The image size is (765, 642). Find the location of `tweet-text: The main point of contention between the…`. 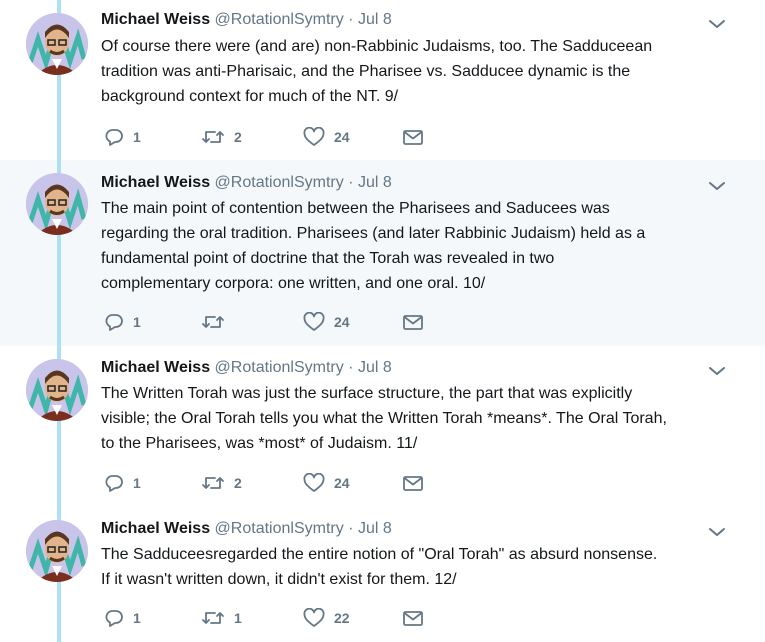

tweet-text: The main point of contention between the… is located at coordinates (373, 246).